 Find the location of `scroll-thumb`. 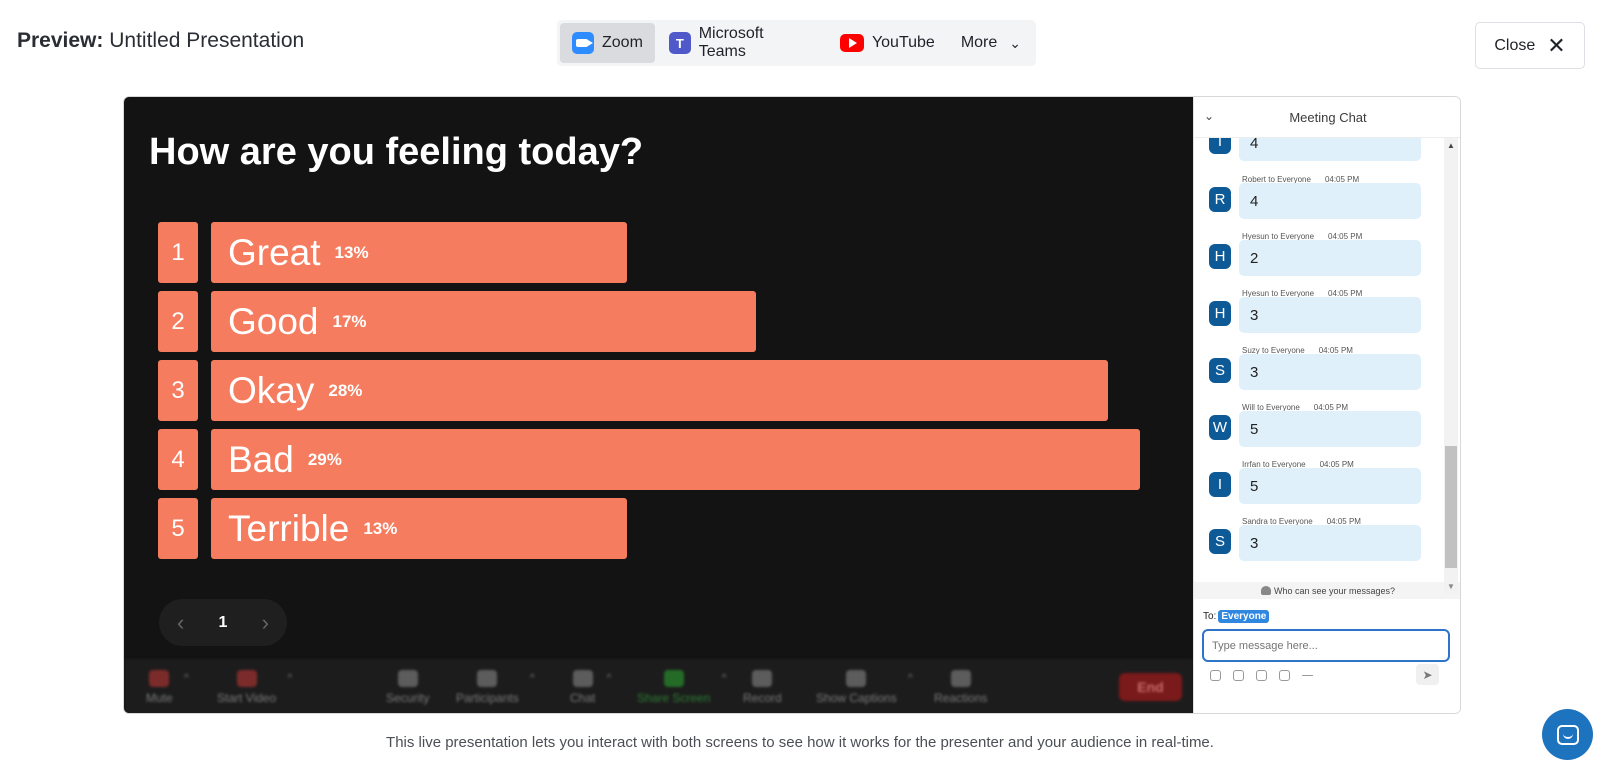

scroll-thumb is located at coordinates (1451, 507).